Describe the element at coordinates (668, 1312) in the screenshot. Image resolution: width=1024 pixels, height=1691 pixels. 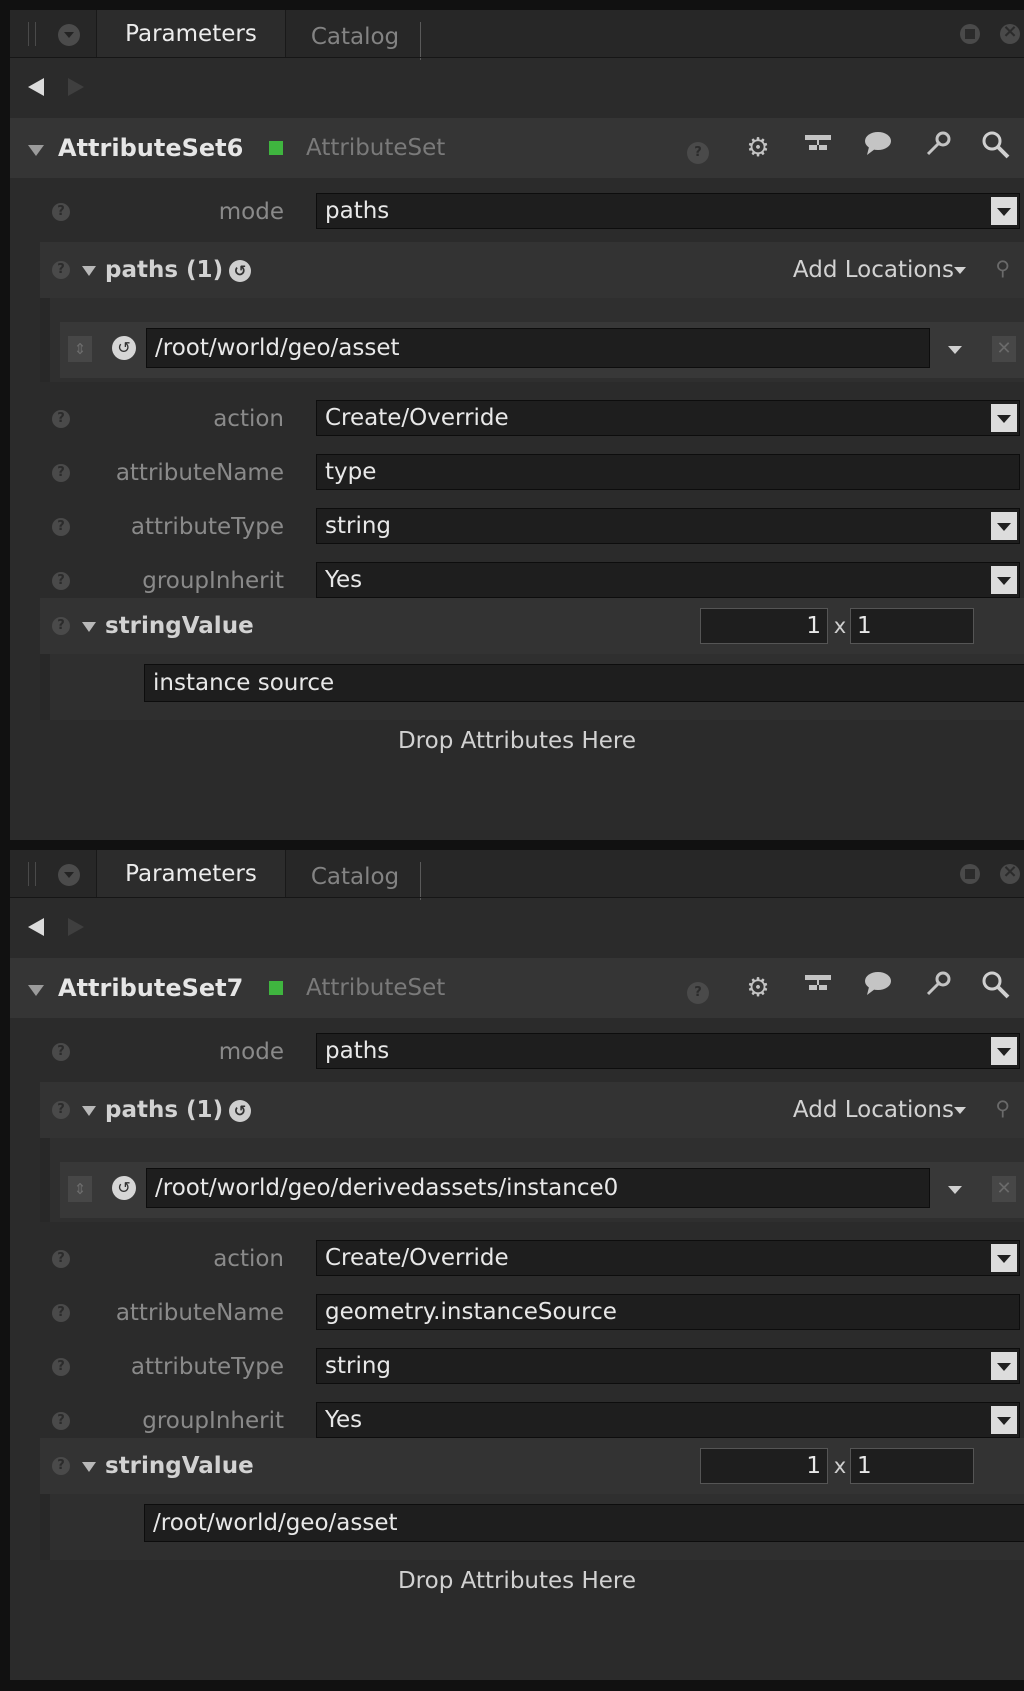
I see `attribute-name-input: geometry.instanceSource` at that location.